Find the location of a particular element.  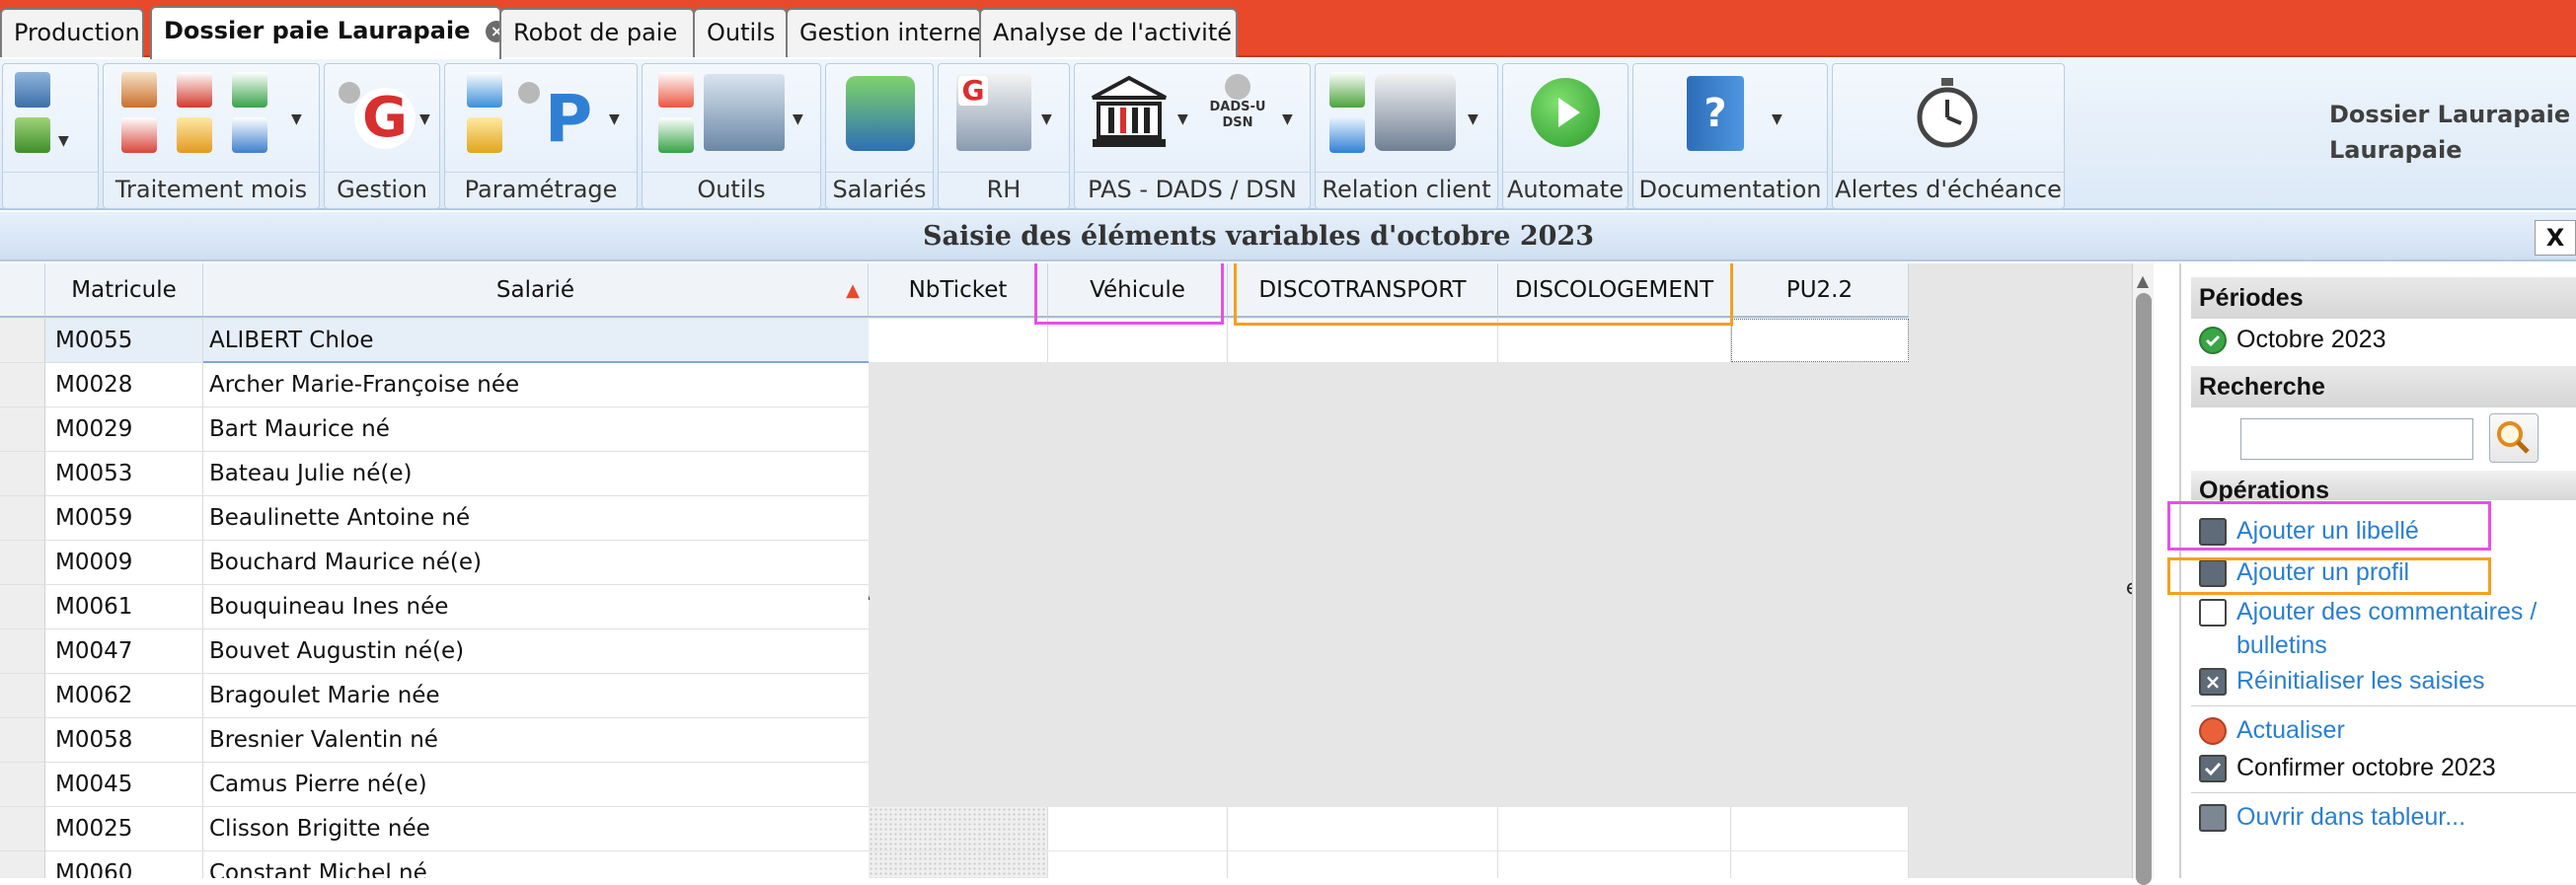

column-header-salarie: Salarié ▲ is located at coordinates (536, 290).